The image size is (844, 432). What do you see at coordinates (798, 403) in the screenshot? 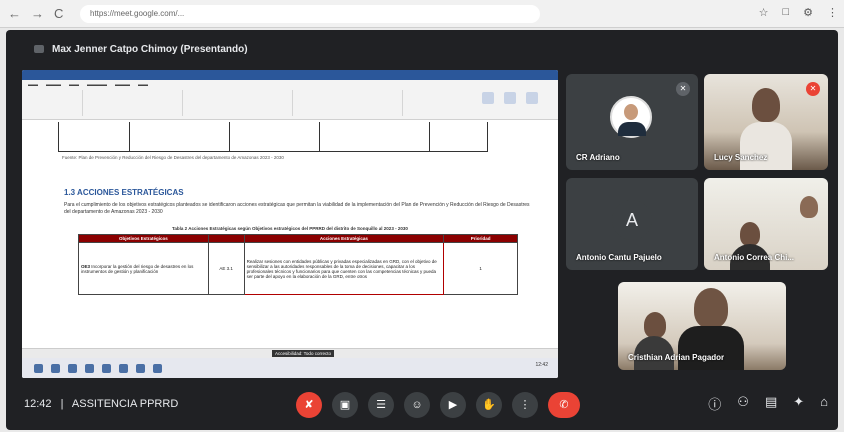
I see `activities-icon: ✦` at bounding box center [798, 403].